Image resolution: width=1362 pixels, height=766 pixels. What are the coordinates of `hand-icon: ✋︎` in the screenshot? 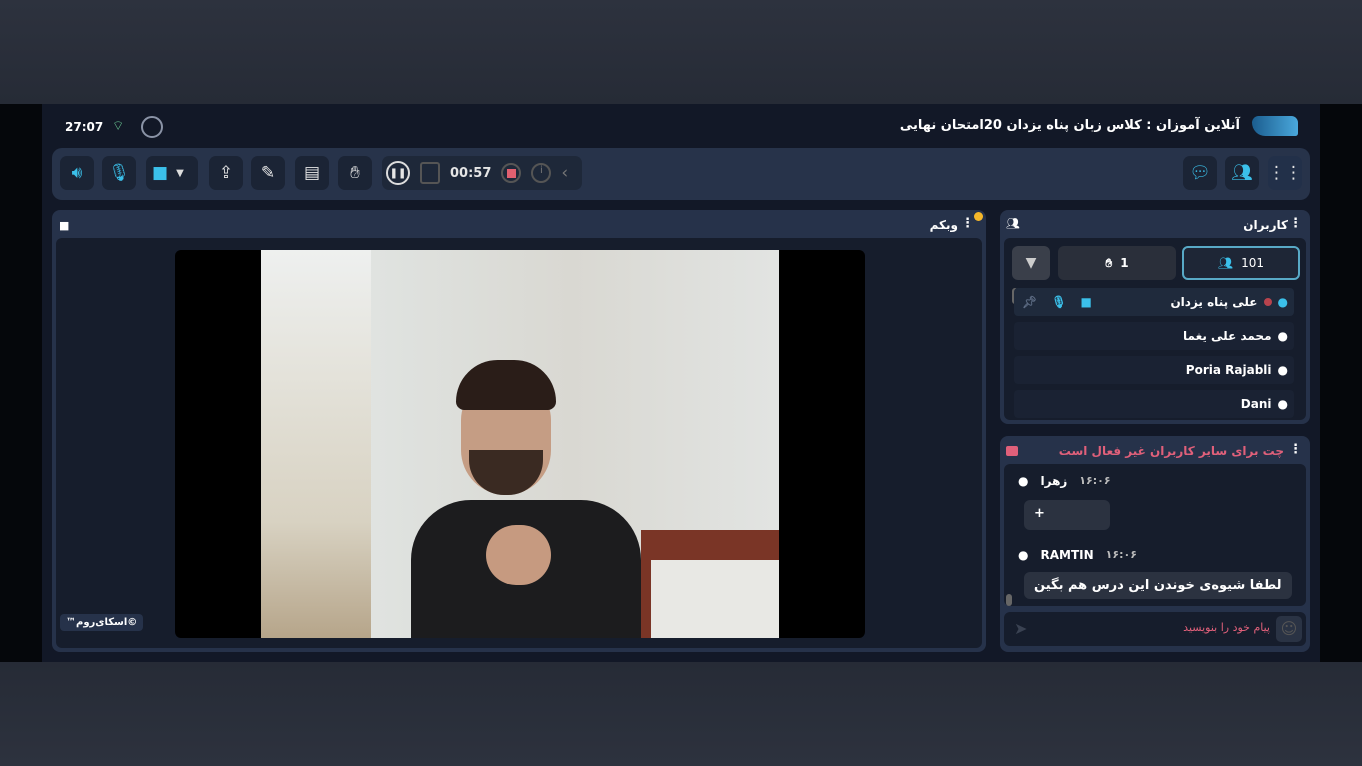 It's located at (1109, 262).